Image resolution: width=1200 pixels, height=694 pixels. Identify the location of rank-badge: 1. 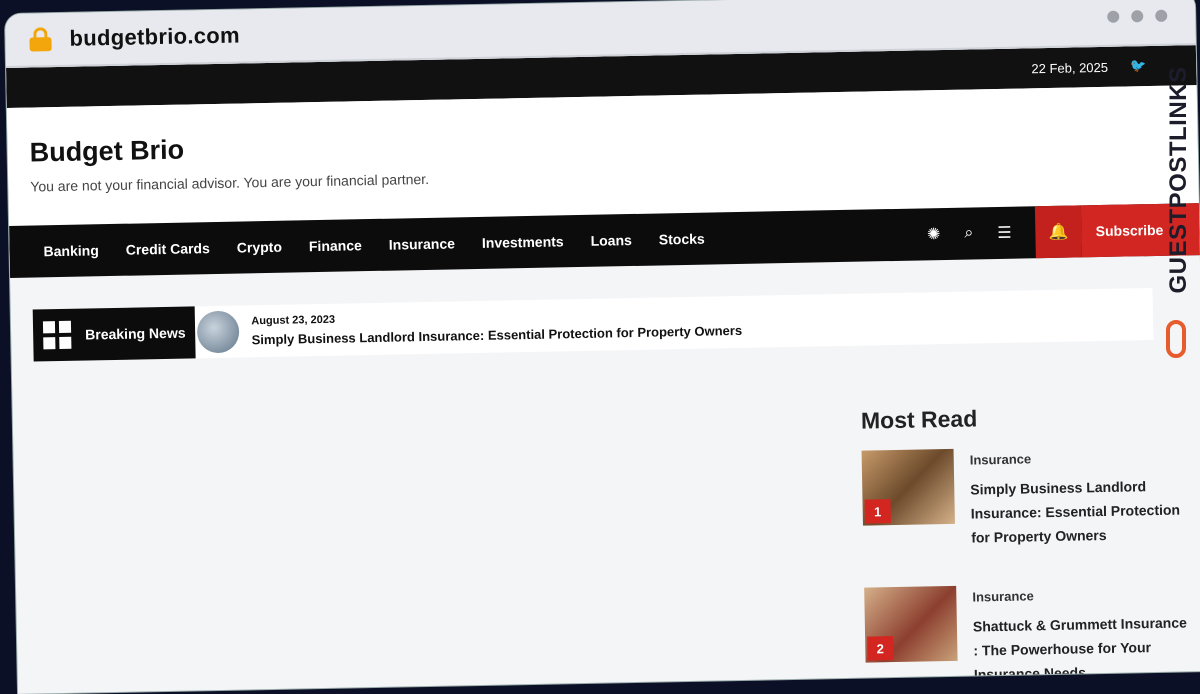
(877, 511).